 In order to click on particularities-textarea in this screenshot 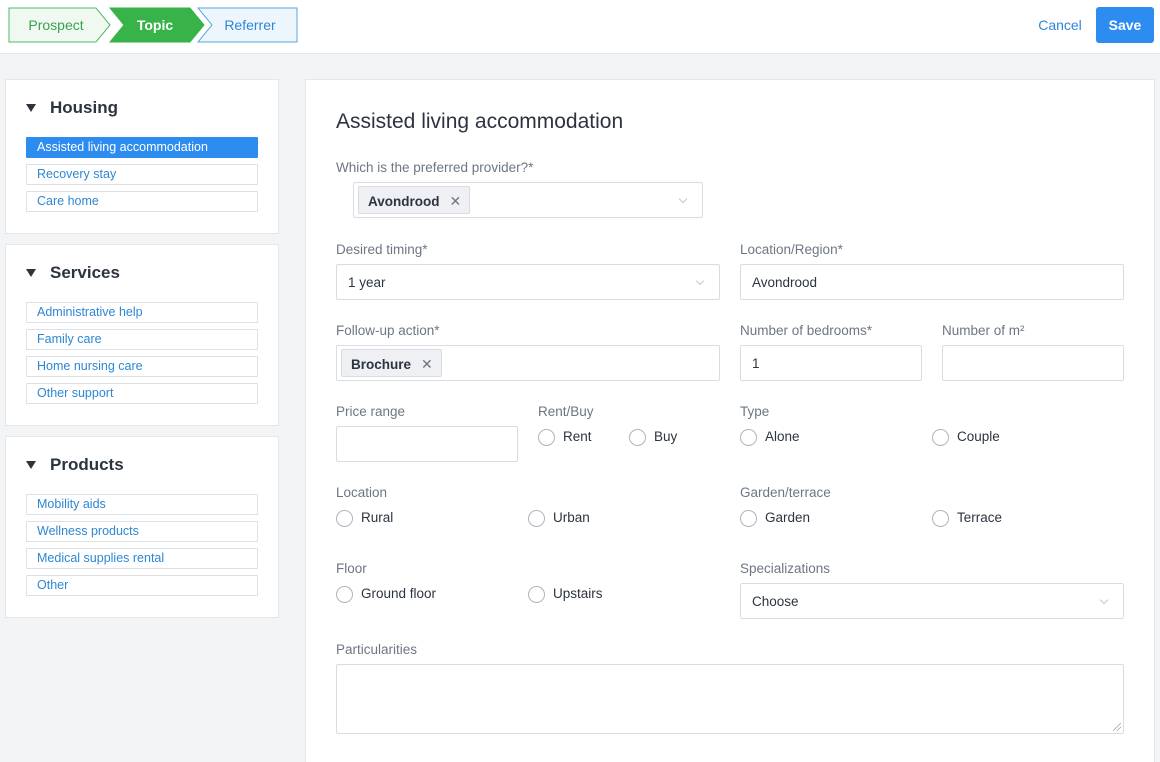, I will do `click(730, 699)`.